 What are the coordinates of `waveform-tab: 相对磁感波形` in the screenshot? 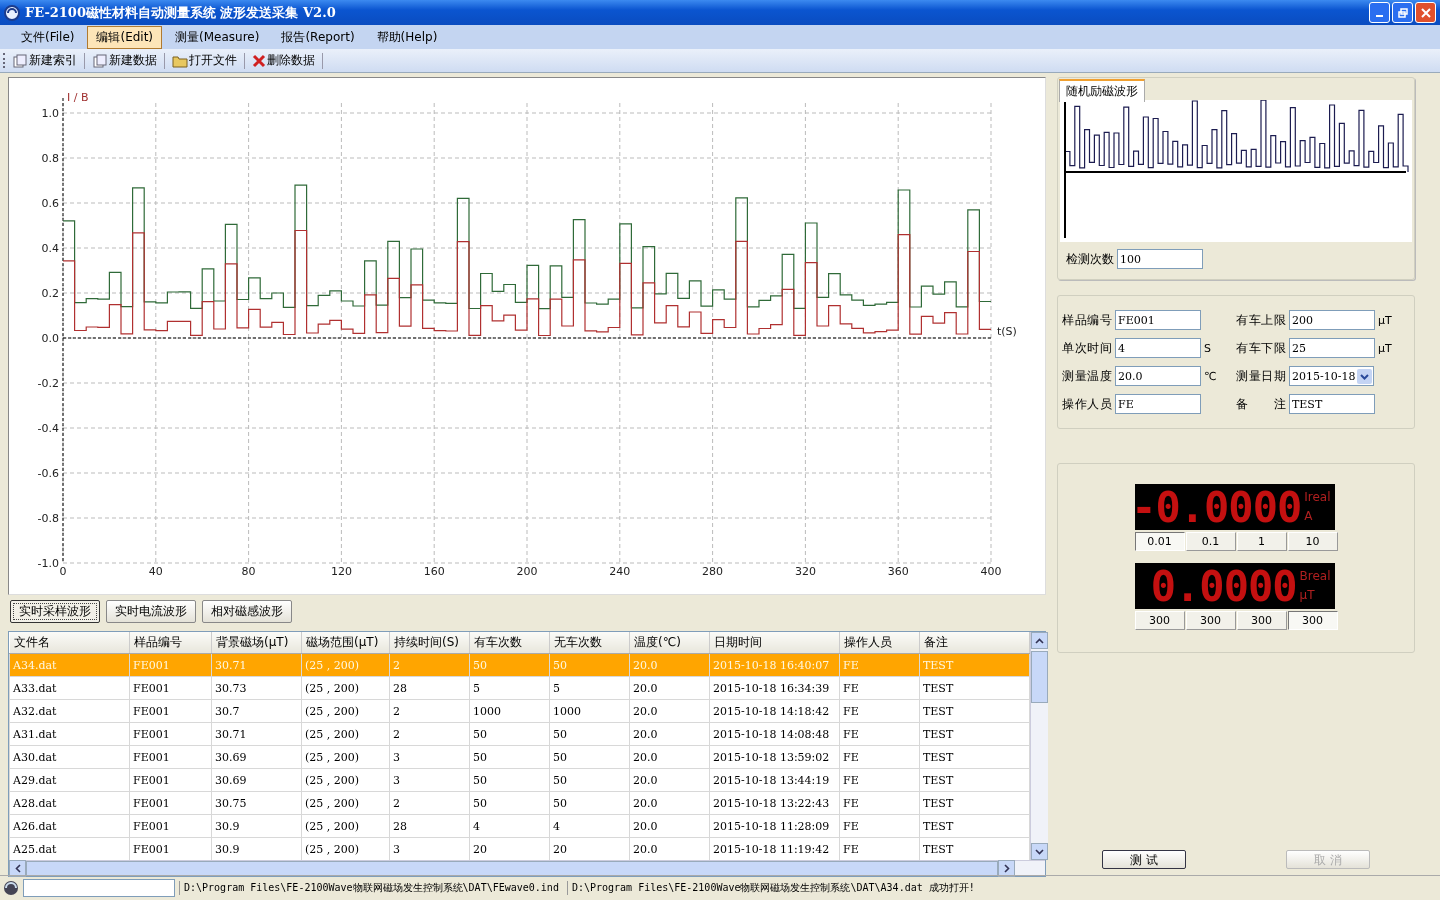 It's located at (247, 611).